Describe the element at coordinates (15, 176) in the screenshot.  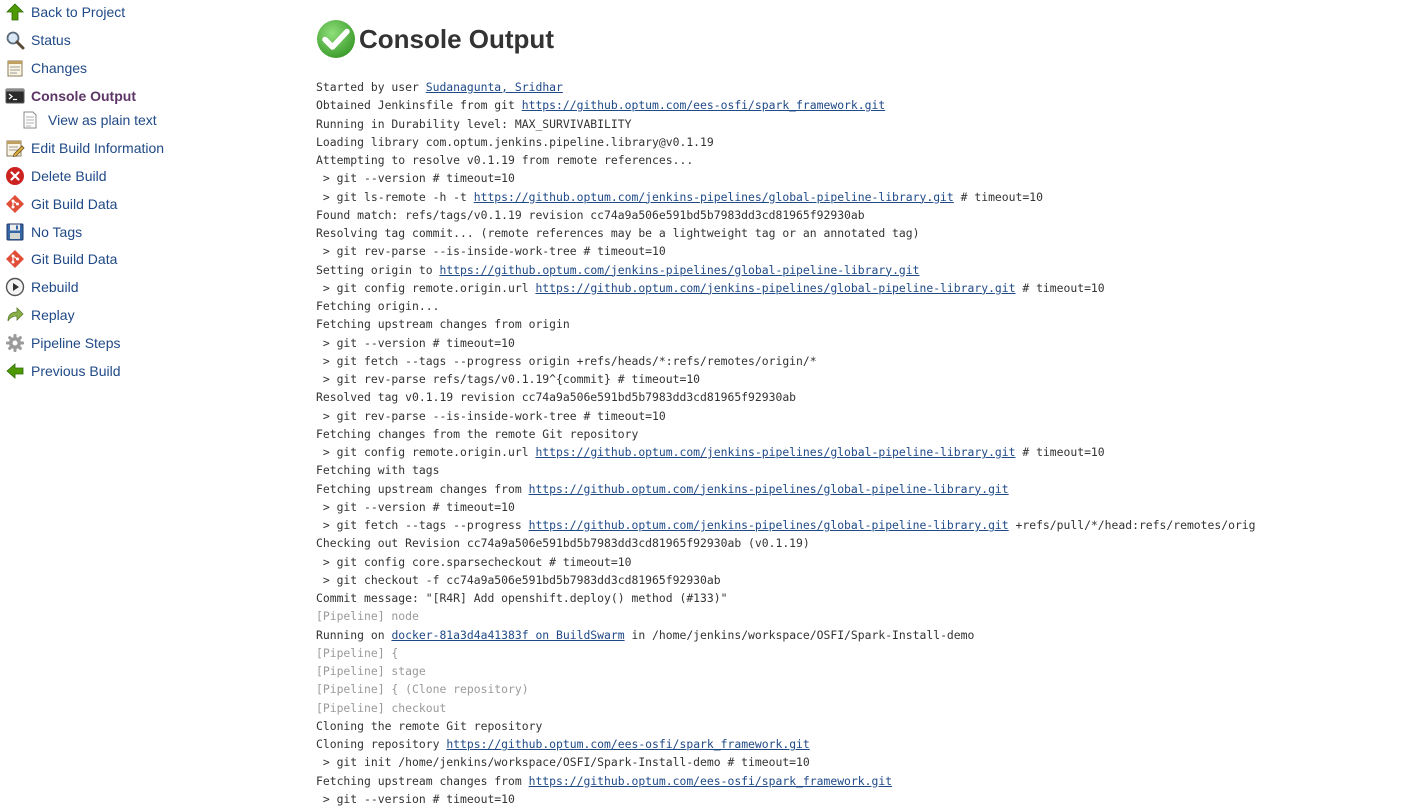
I see `red-x-icon` at that location.